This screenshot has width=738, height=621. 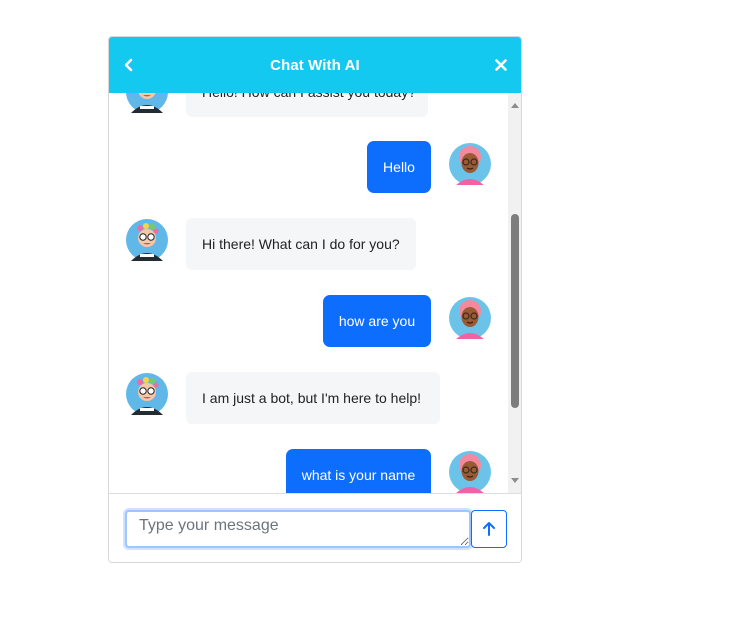 I want to click on message-text: how are you, so click(x=377, y=321).